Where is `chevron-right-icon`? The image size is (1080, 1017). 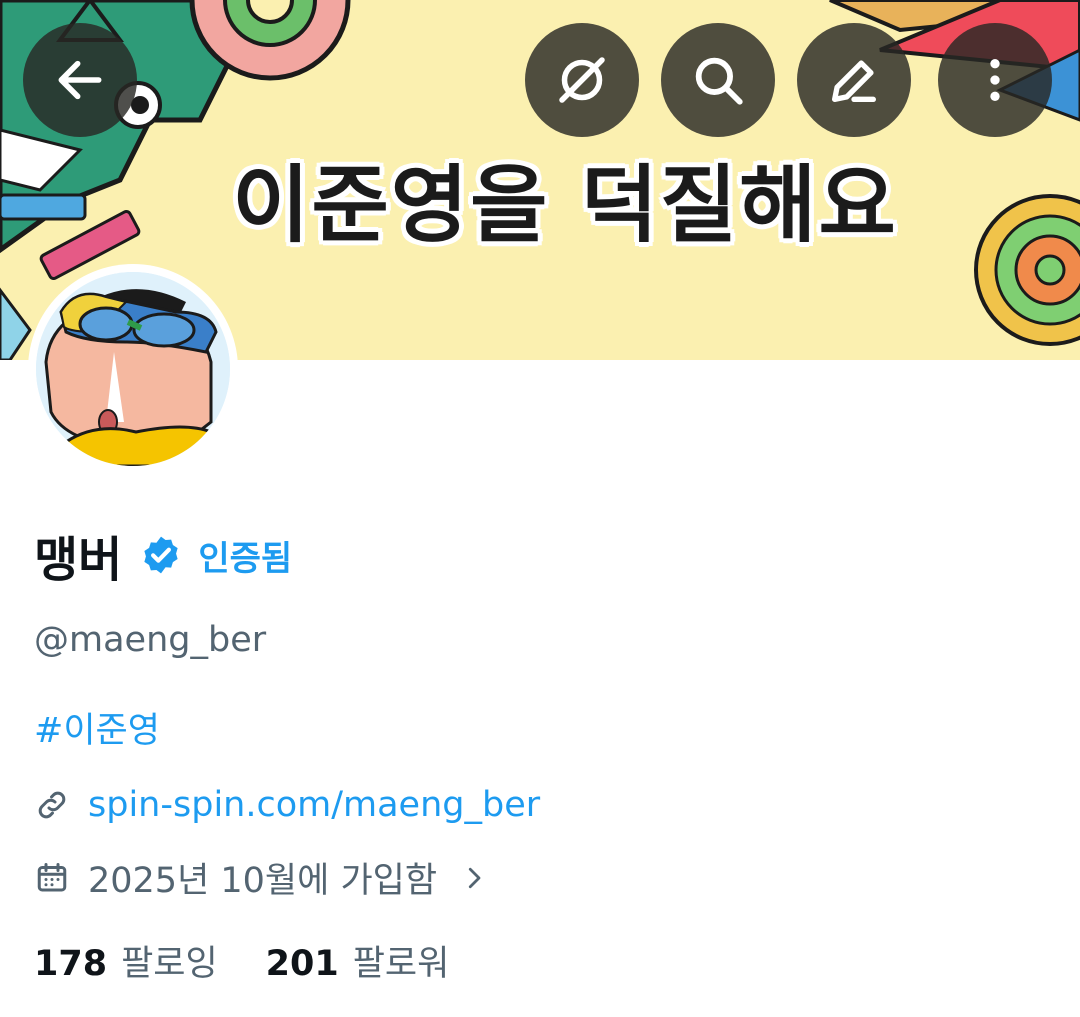
chevron-right-icon is located at coordinates (474, 877).